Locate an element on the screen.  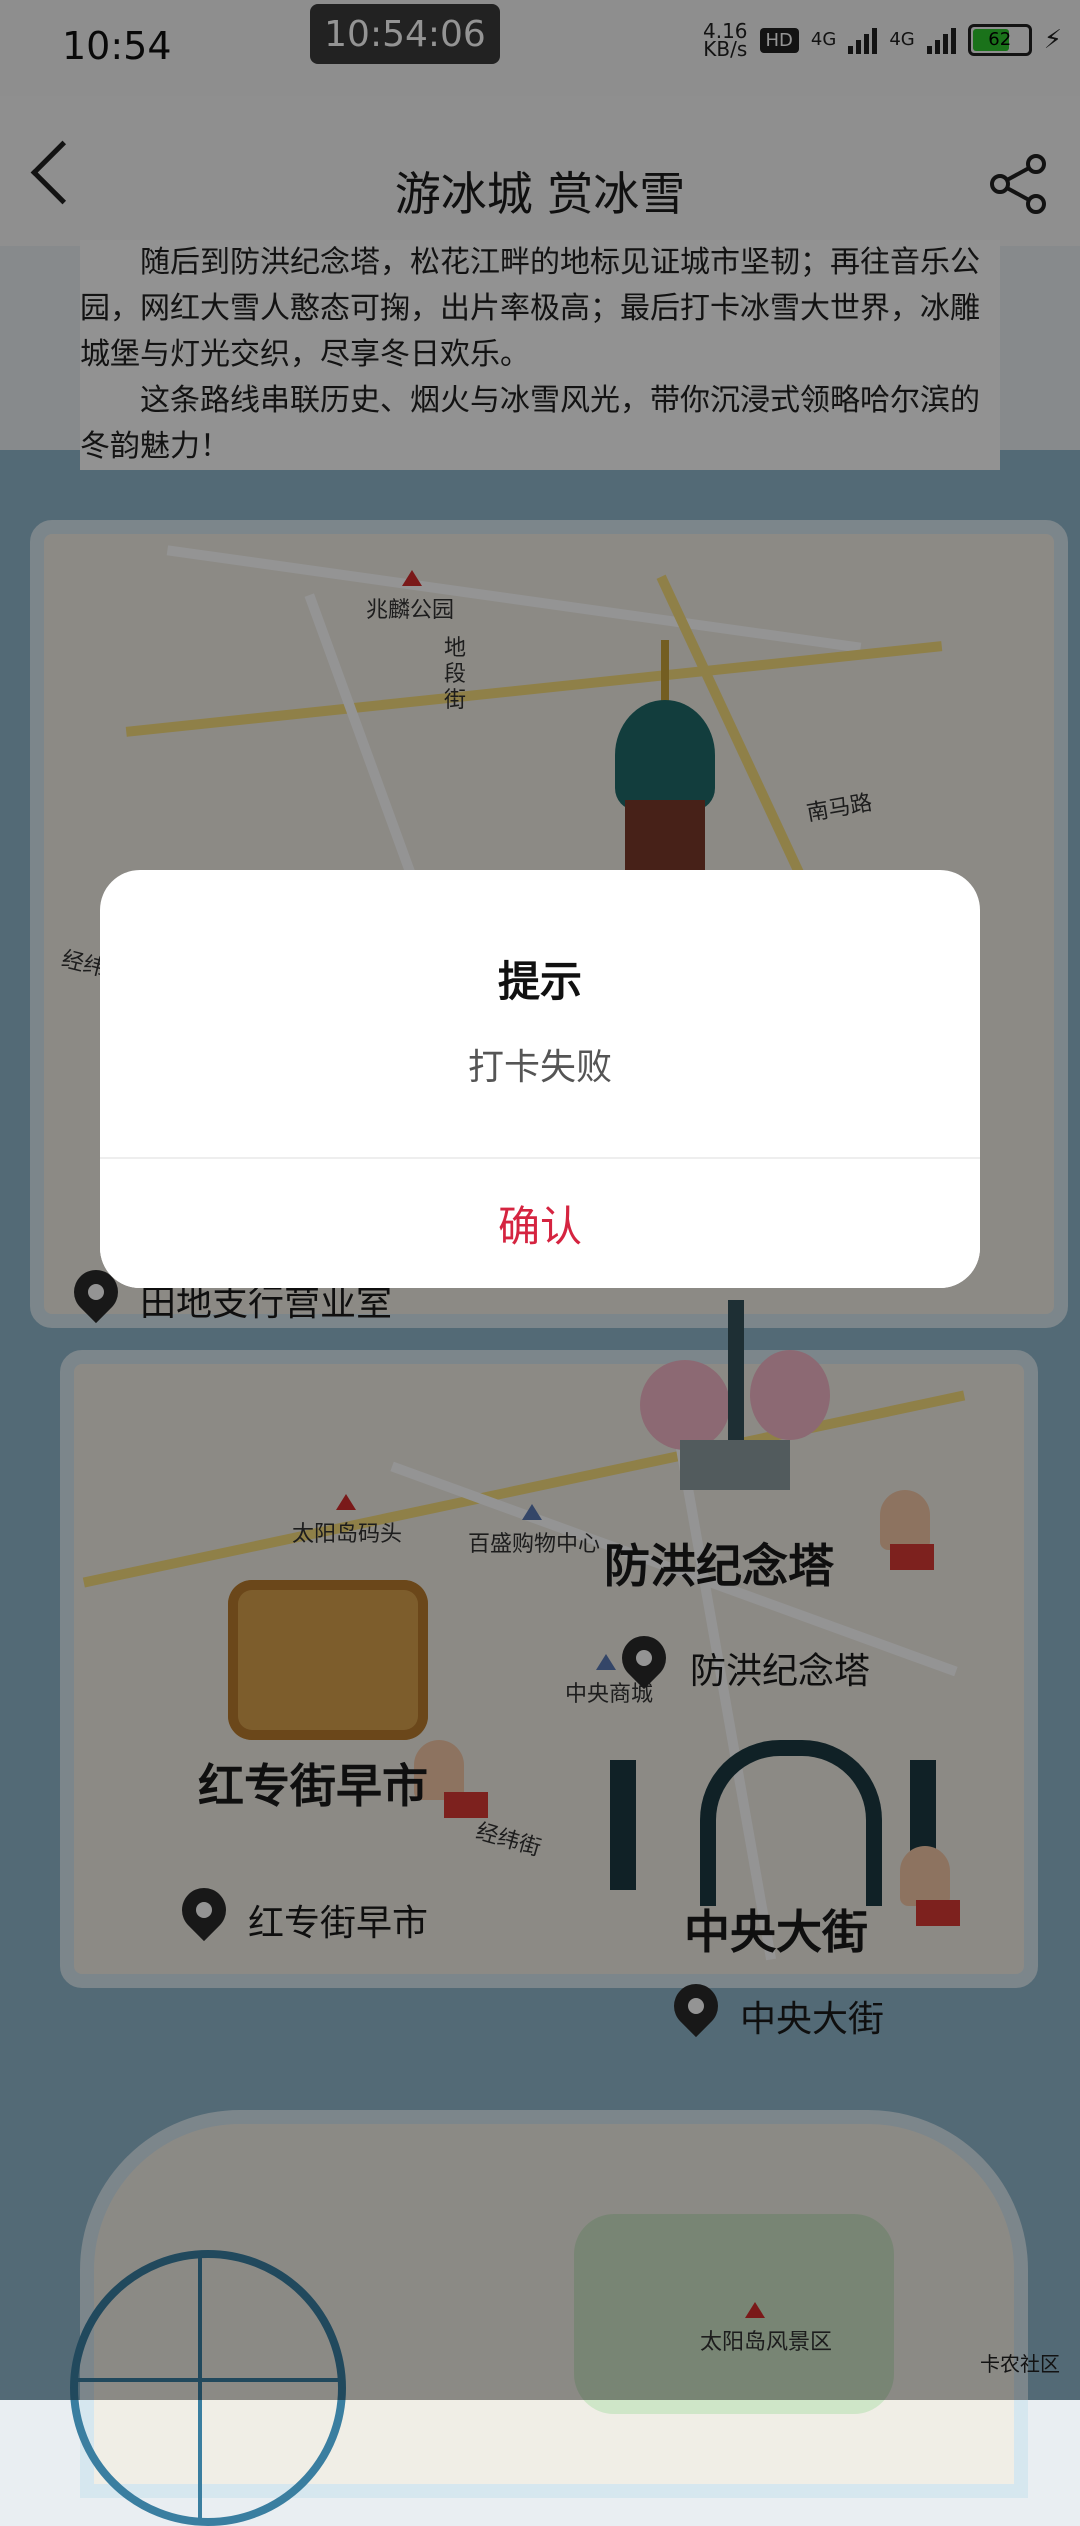
dialog-message: 打卡失败 is located at coordinates (539, 1067).